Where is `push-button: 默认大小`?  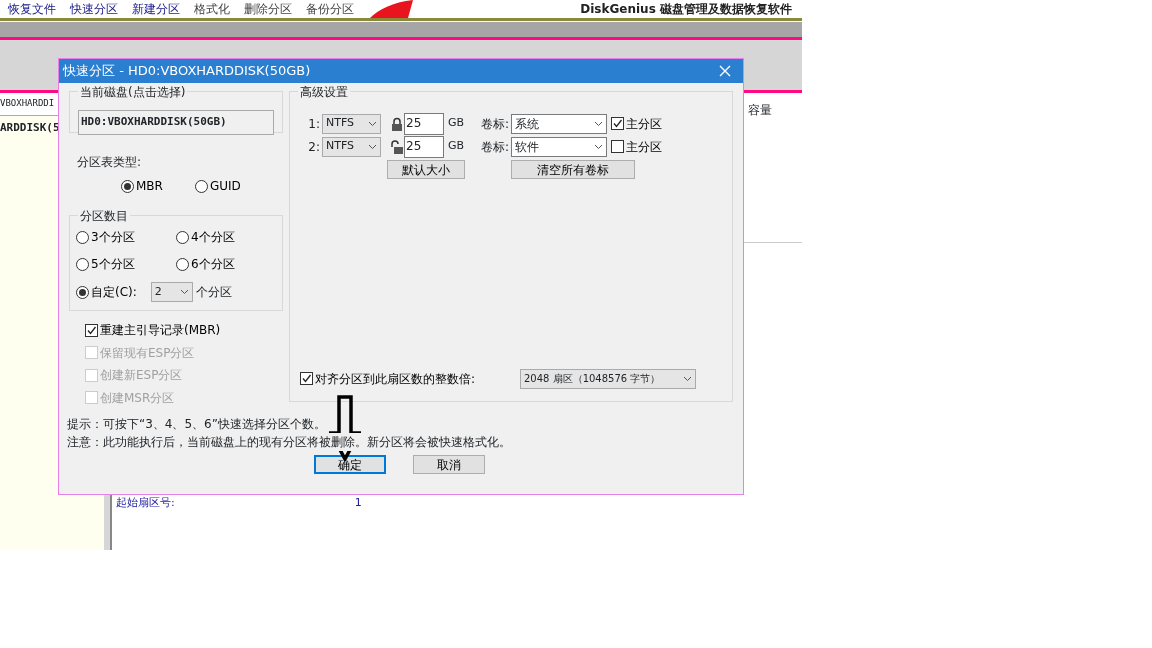 push-button: 默认大小 is located at coordinates (426, 169).